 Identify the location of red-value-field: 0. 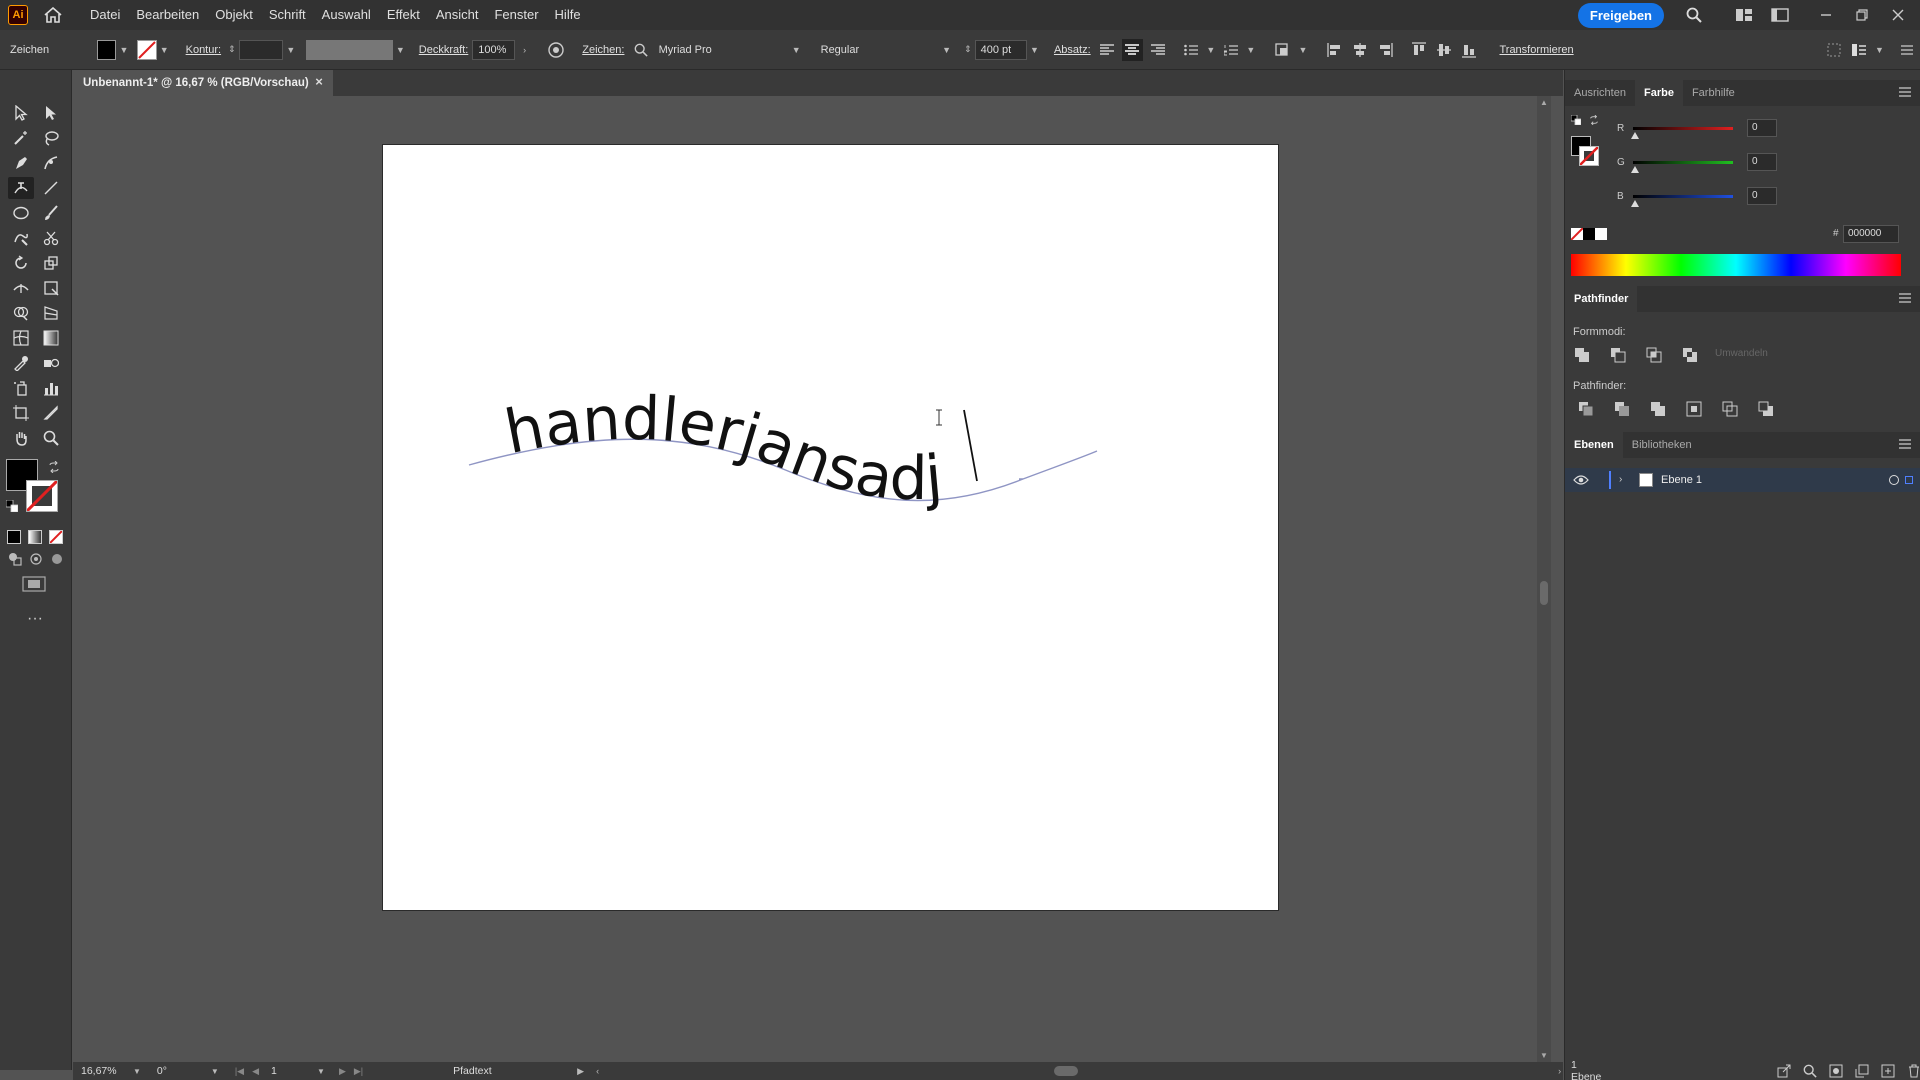
(1762, 128).